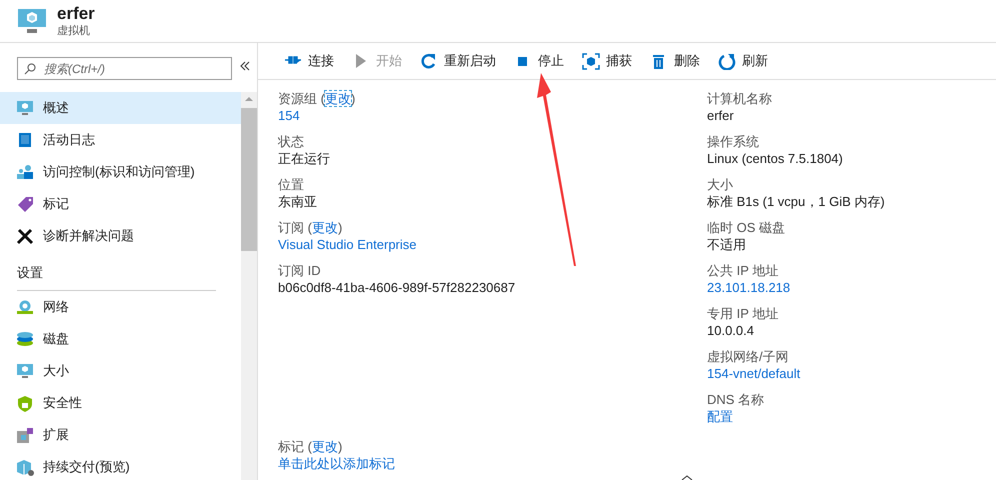 This screenshot has height=480, width=996. I want to click on property-label: 计算机名称, so click(740, 98).